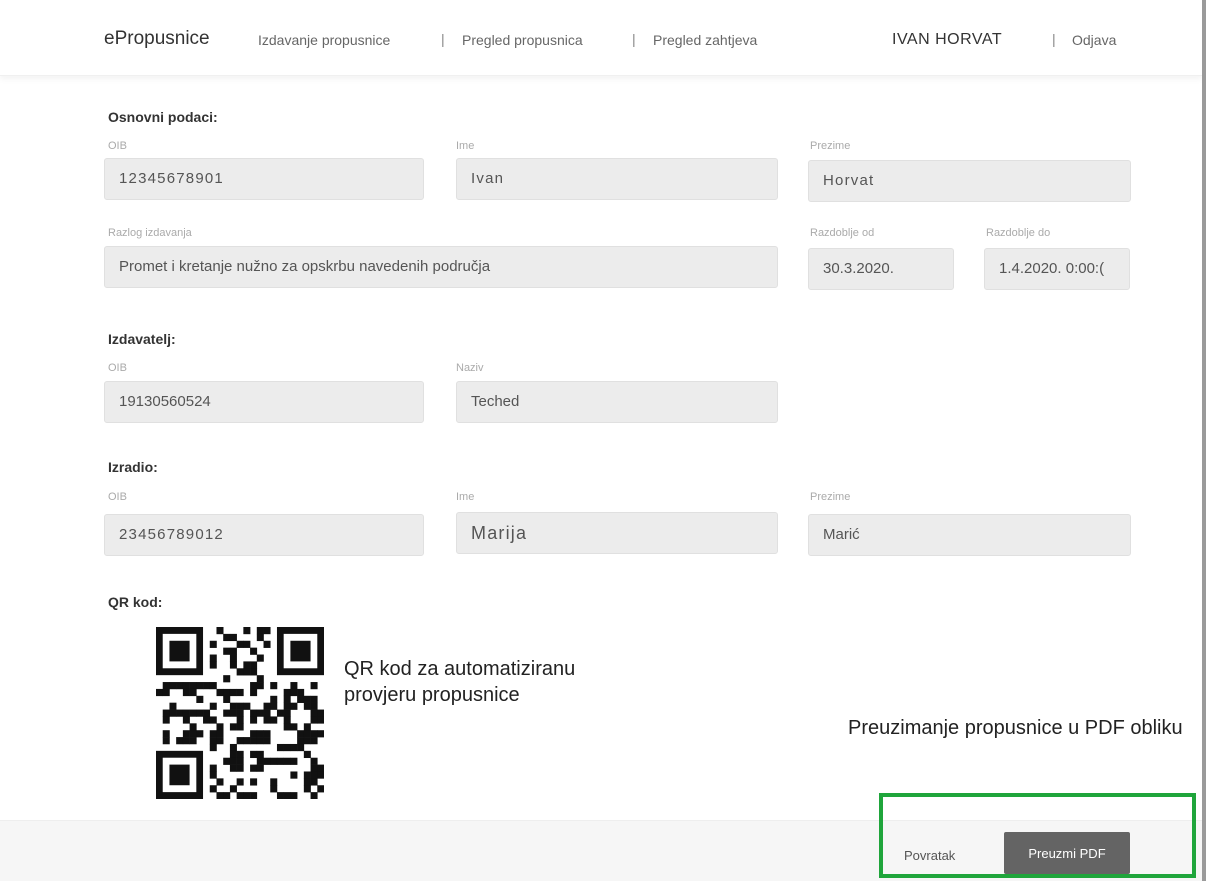 This screenshot has width=1206, height=881. Describe the element at coordinates (264, 402) in the screenshot. I see `issuer-oib-field: 19130560524` at that location.